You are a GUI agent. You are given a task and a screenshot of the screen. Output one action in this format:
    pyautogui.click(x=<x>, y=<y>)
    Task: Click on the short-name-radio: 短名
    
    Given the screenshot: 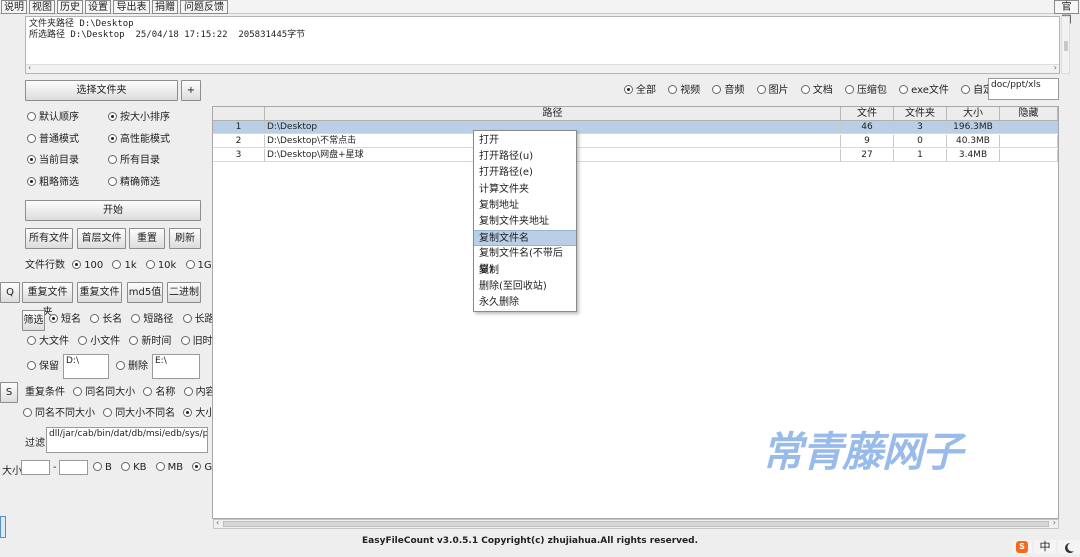 What is the action you would take?
    pyautogui.click(x=65, y=319)
    